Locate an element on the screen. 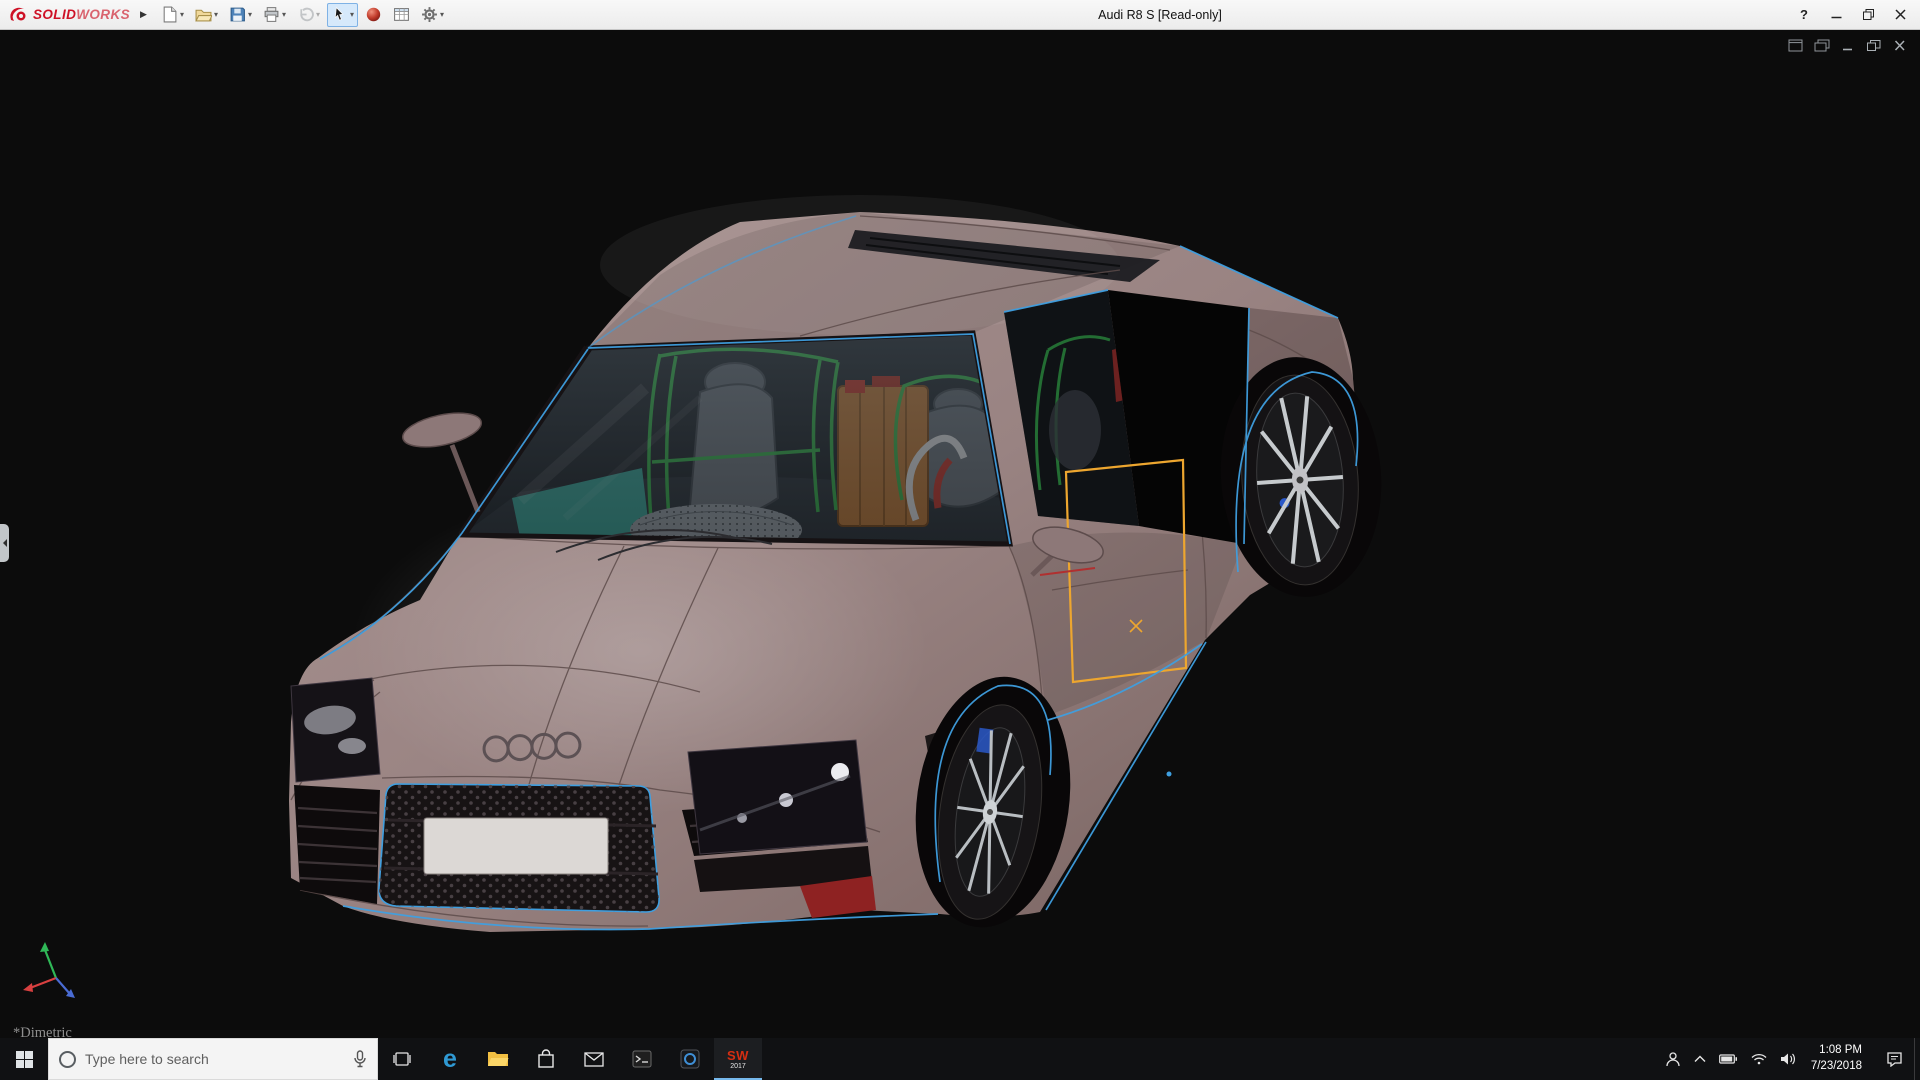  action-center-icon is located at coordinates (1894, 1059).